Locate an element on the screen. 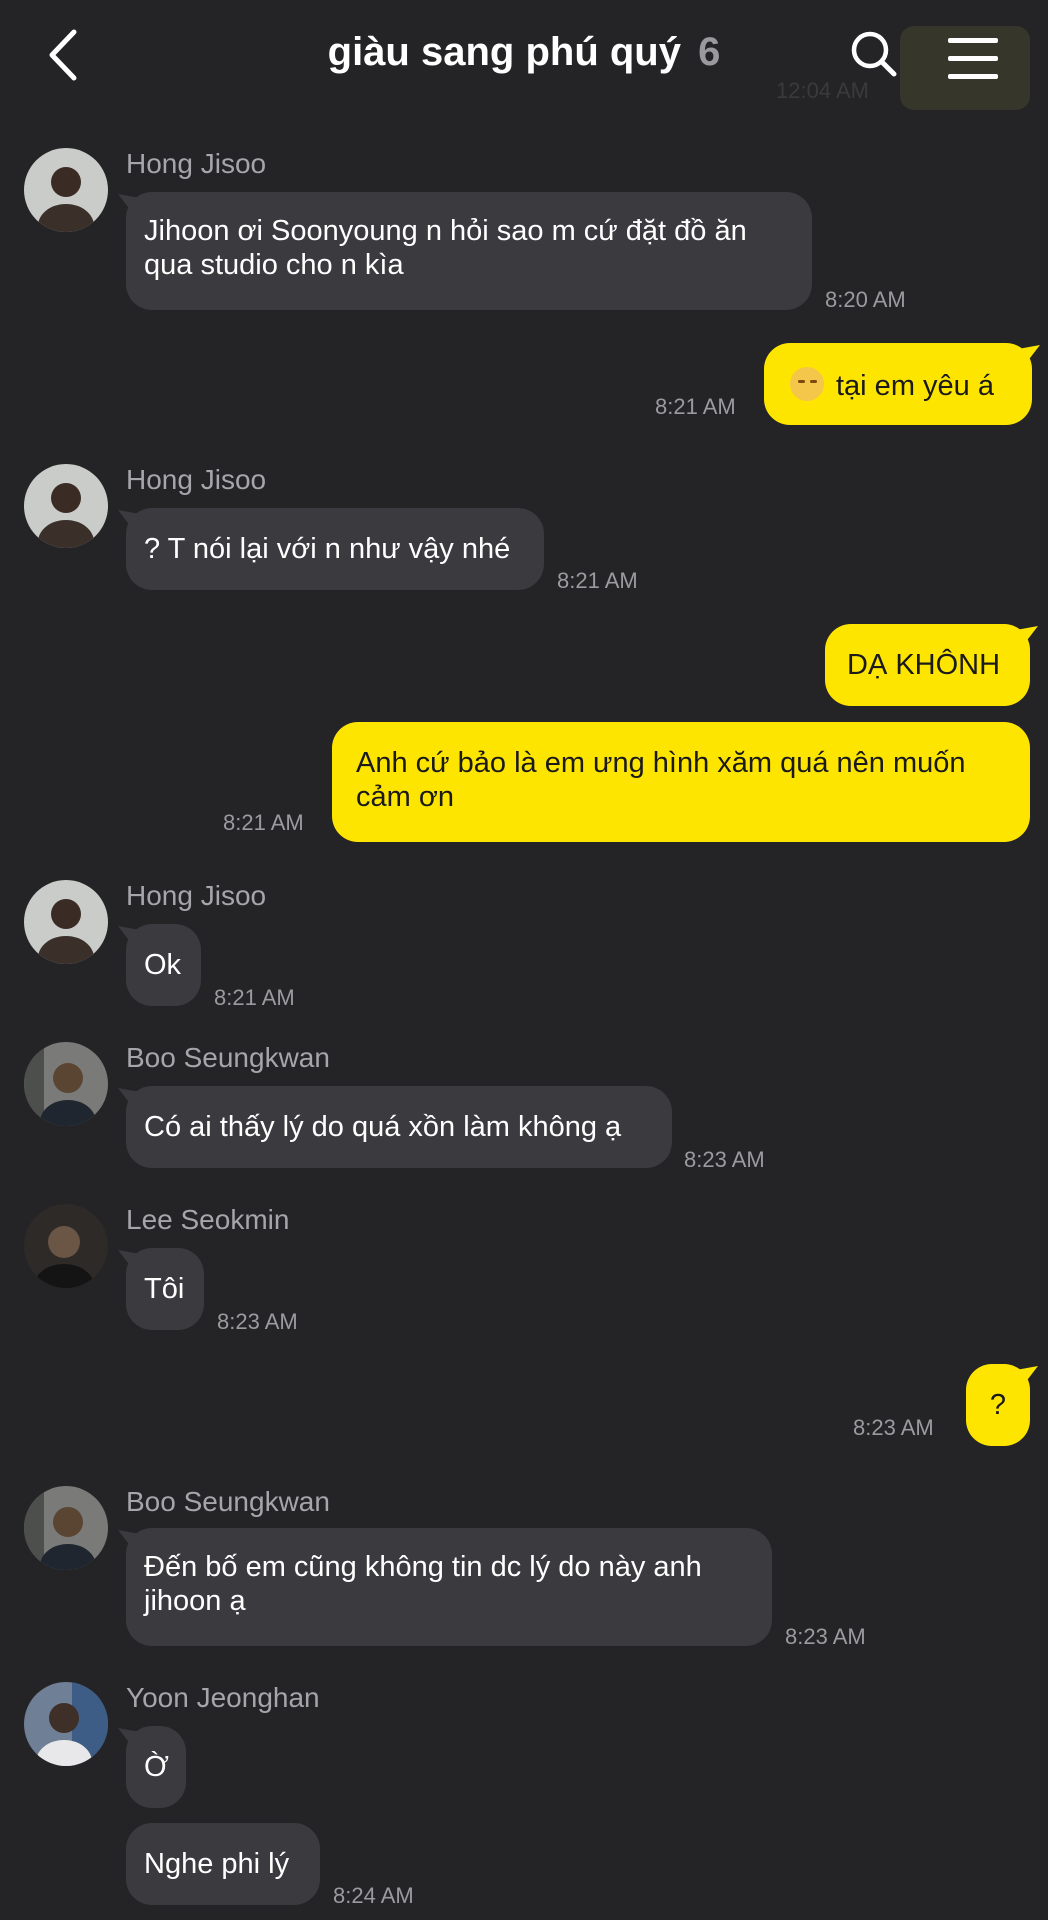 This screenshot has height=1920, width=1048. message-bubble: Nghe phi lý is located at coordinates (223, 1864).